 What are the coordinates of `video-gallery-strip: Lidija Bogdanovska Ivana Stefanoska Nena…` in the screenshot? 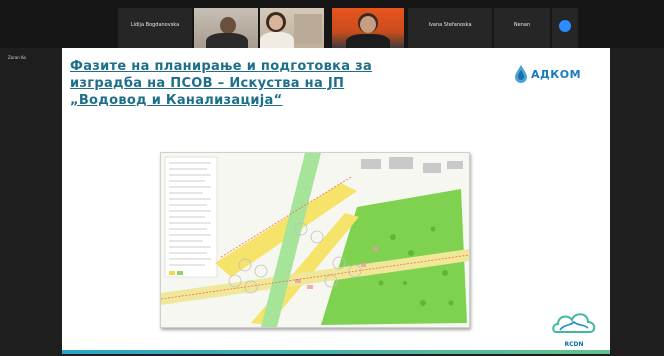 It's located at (332, 24).